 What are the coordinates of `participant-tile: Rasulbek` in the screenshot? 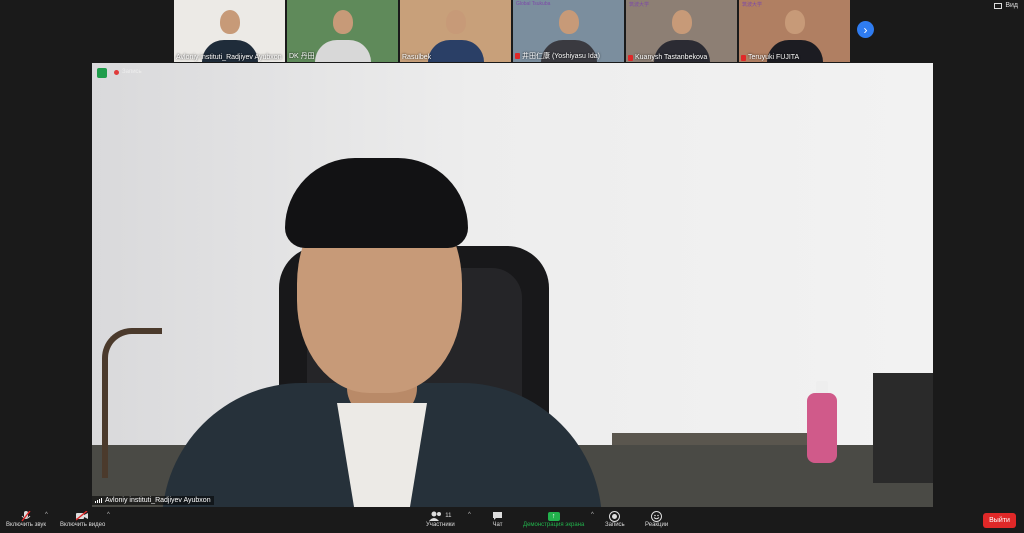 It's located at (455, 31).